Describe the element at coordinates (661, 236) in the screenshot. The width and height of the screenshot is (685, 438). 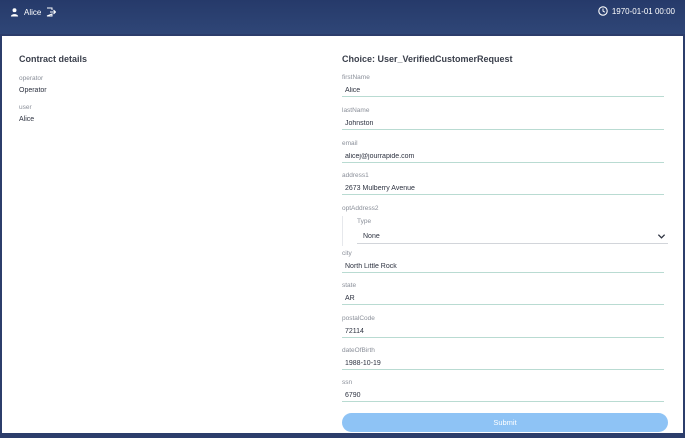
I see `chevron-down-icon` at that location.